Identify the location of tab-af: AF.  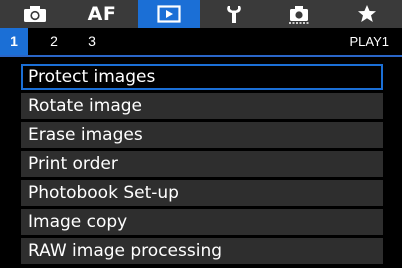
(102, 14).